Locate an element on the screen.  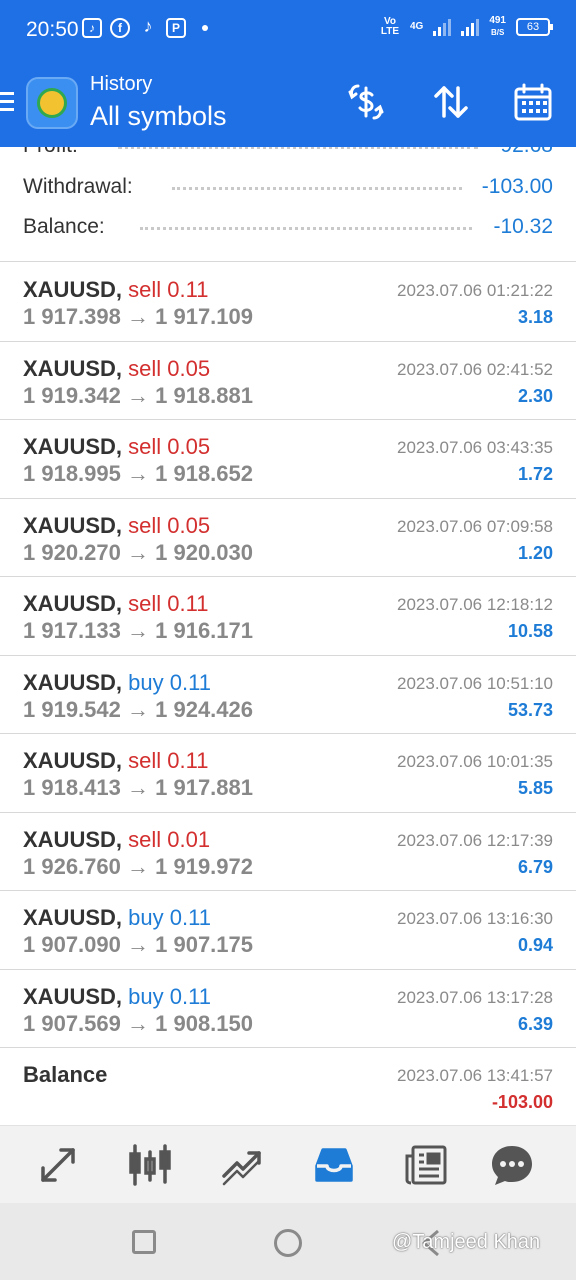
net-speed: 491 B/S is located at coordinates (497, 27).